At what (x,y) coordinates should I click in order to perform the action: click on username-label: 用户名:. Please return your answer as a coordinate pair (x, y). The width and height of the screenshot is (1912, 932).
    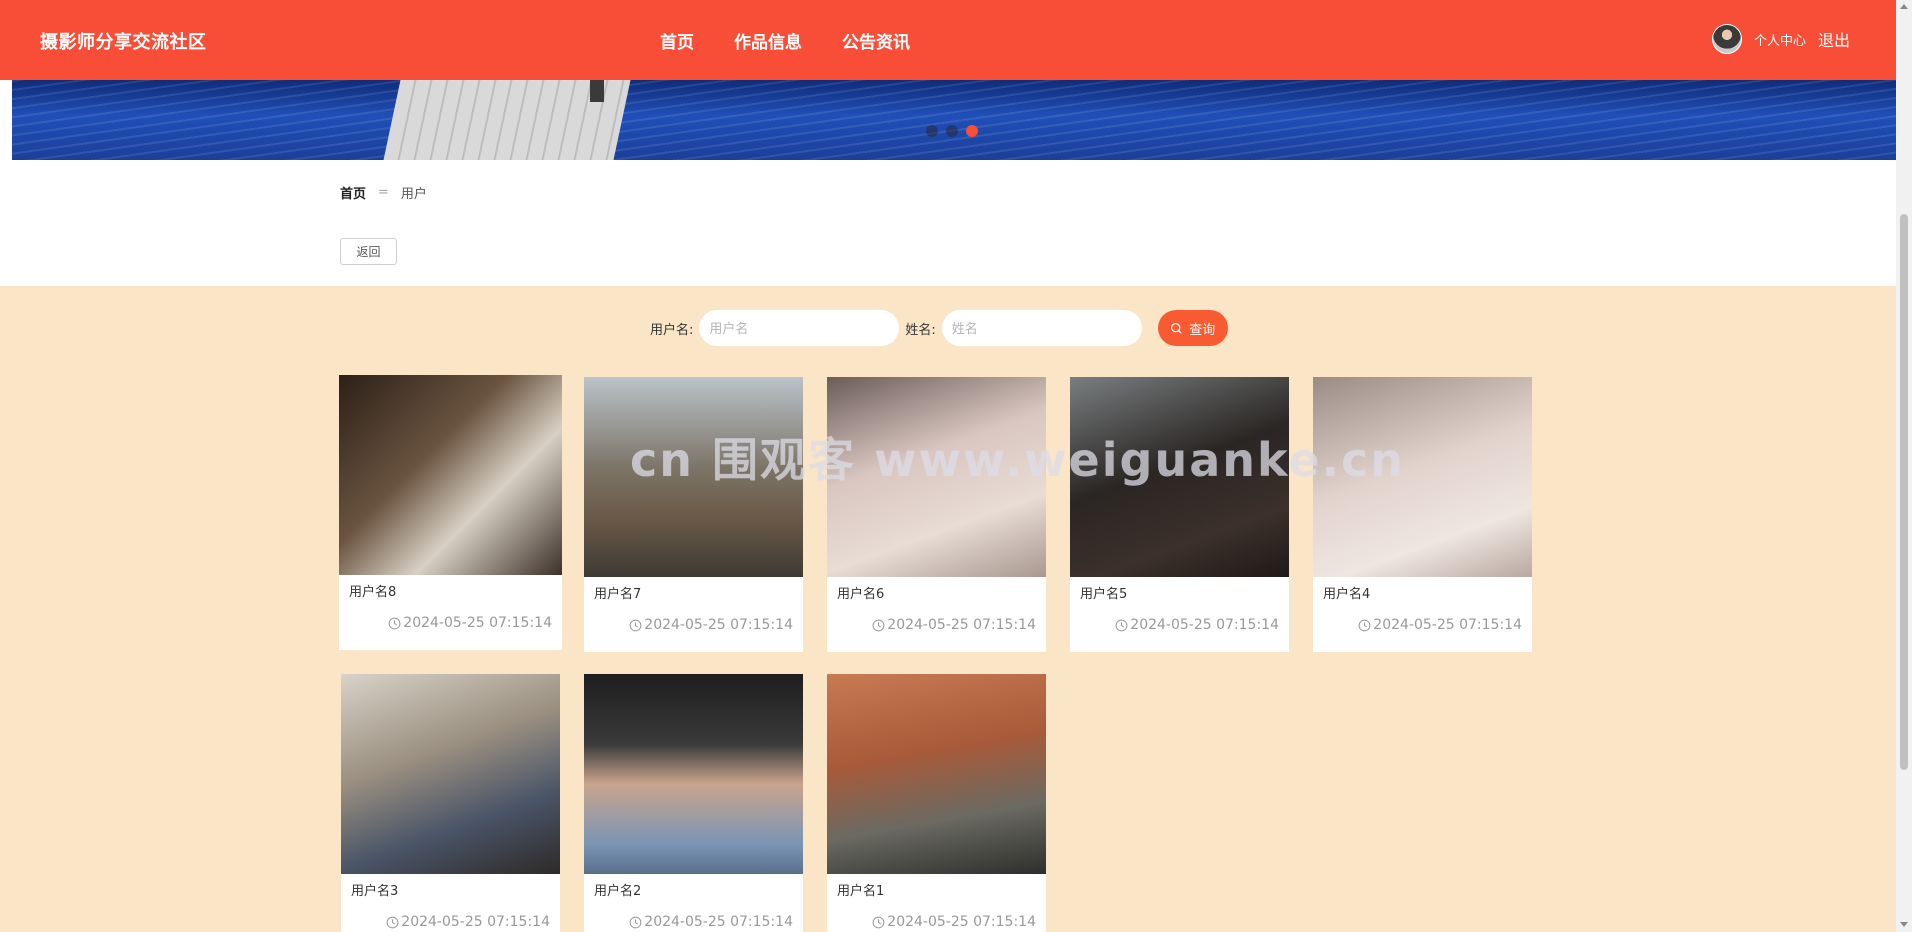
    Looking at the image, I should click on (672, 330).